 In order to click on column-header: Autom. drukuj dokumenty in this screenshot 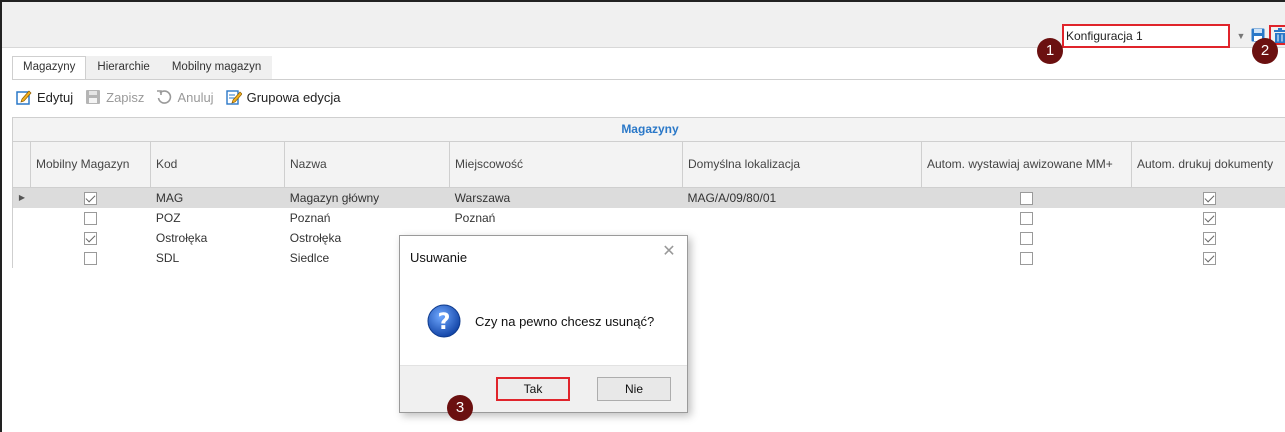, I will do `click(1208, 164)`.